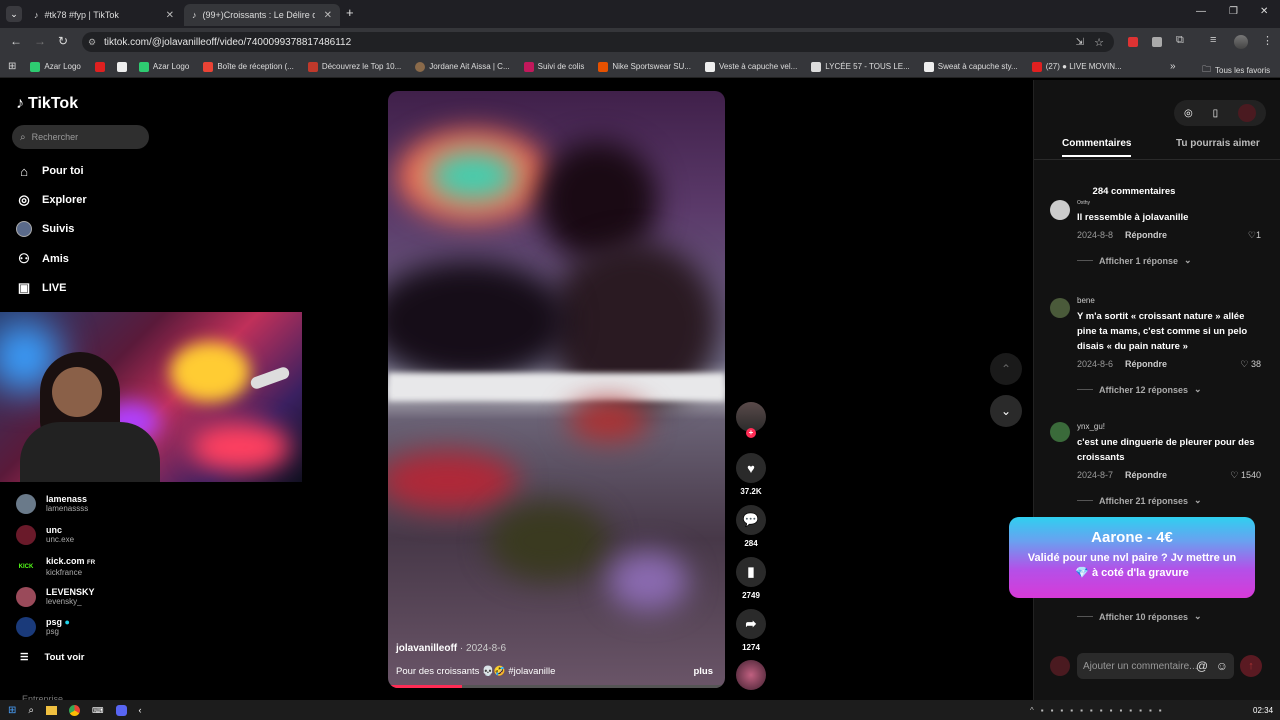  I want to click on minimize-window-button: —, so click(1201, 11).